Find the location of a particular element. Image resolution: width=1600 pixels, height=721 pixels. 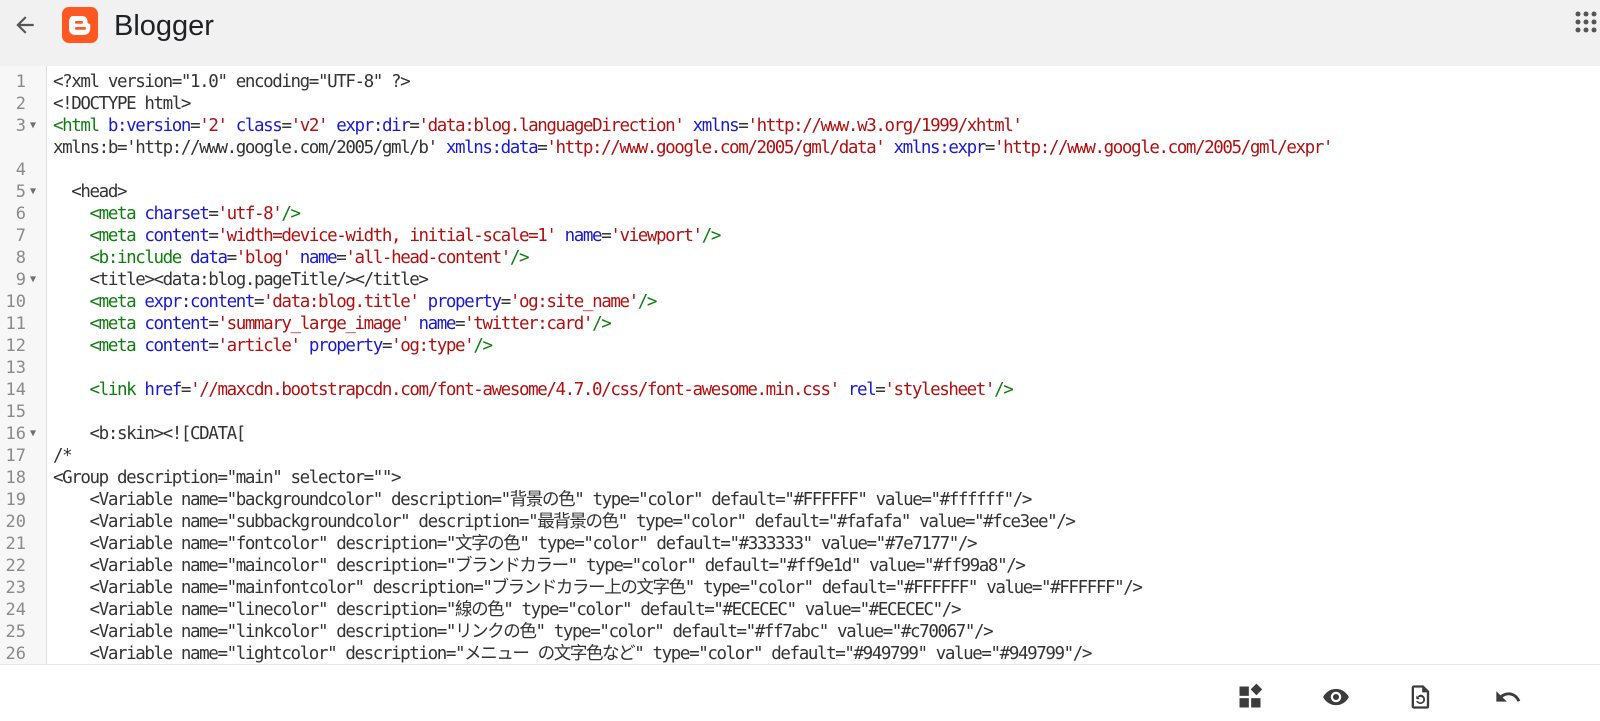

line-number: 14 is located at coordinates (15, 390).